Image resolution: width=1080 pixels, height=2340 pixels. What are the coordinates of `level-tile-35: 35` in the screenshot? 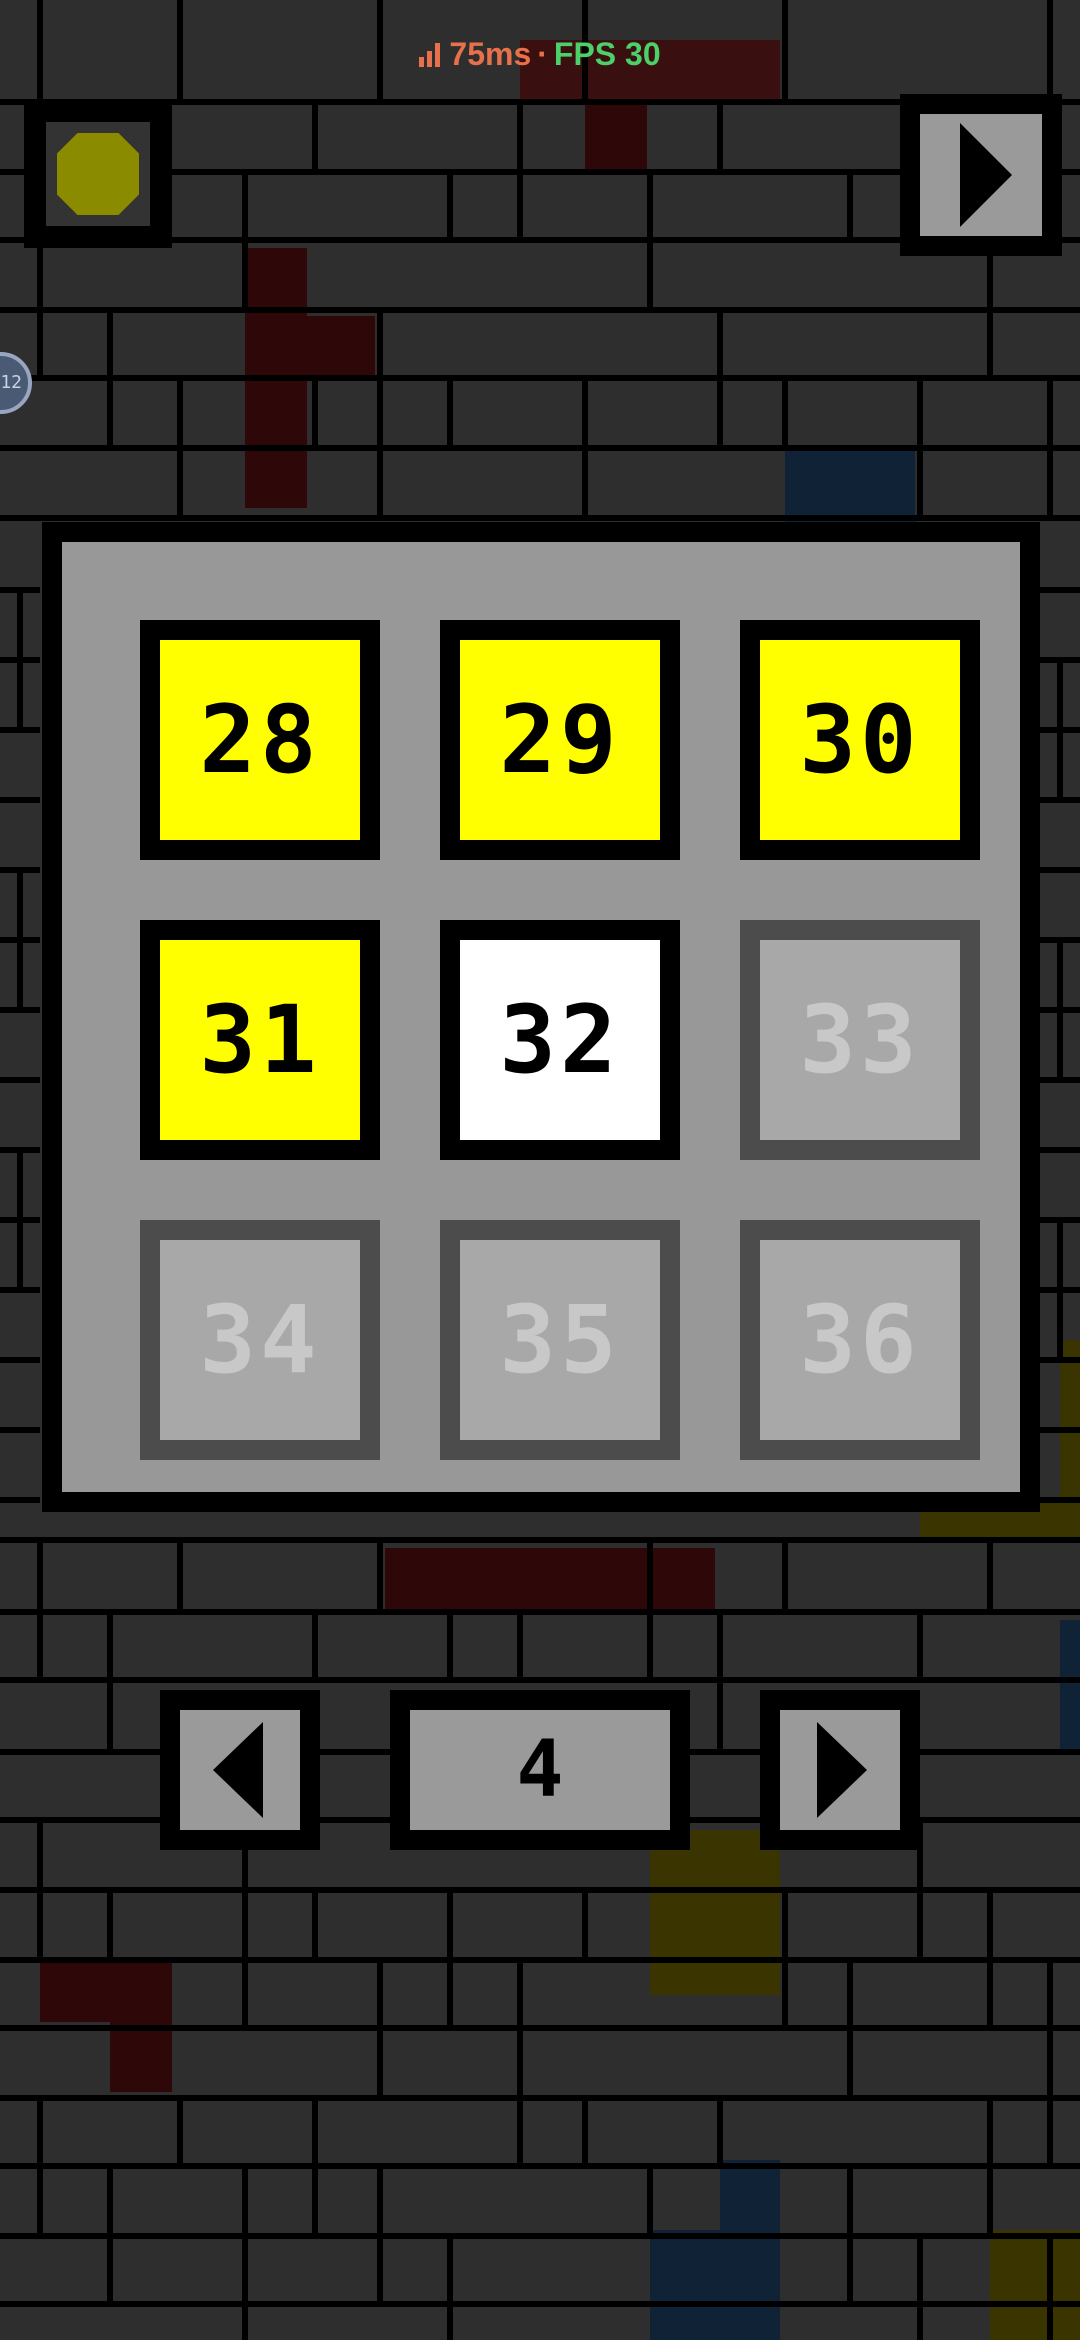 It's located at (560, 1340).